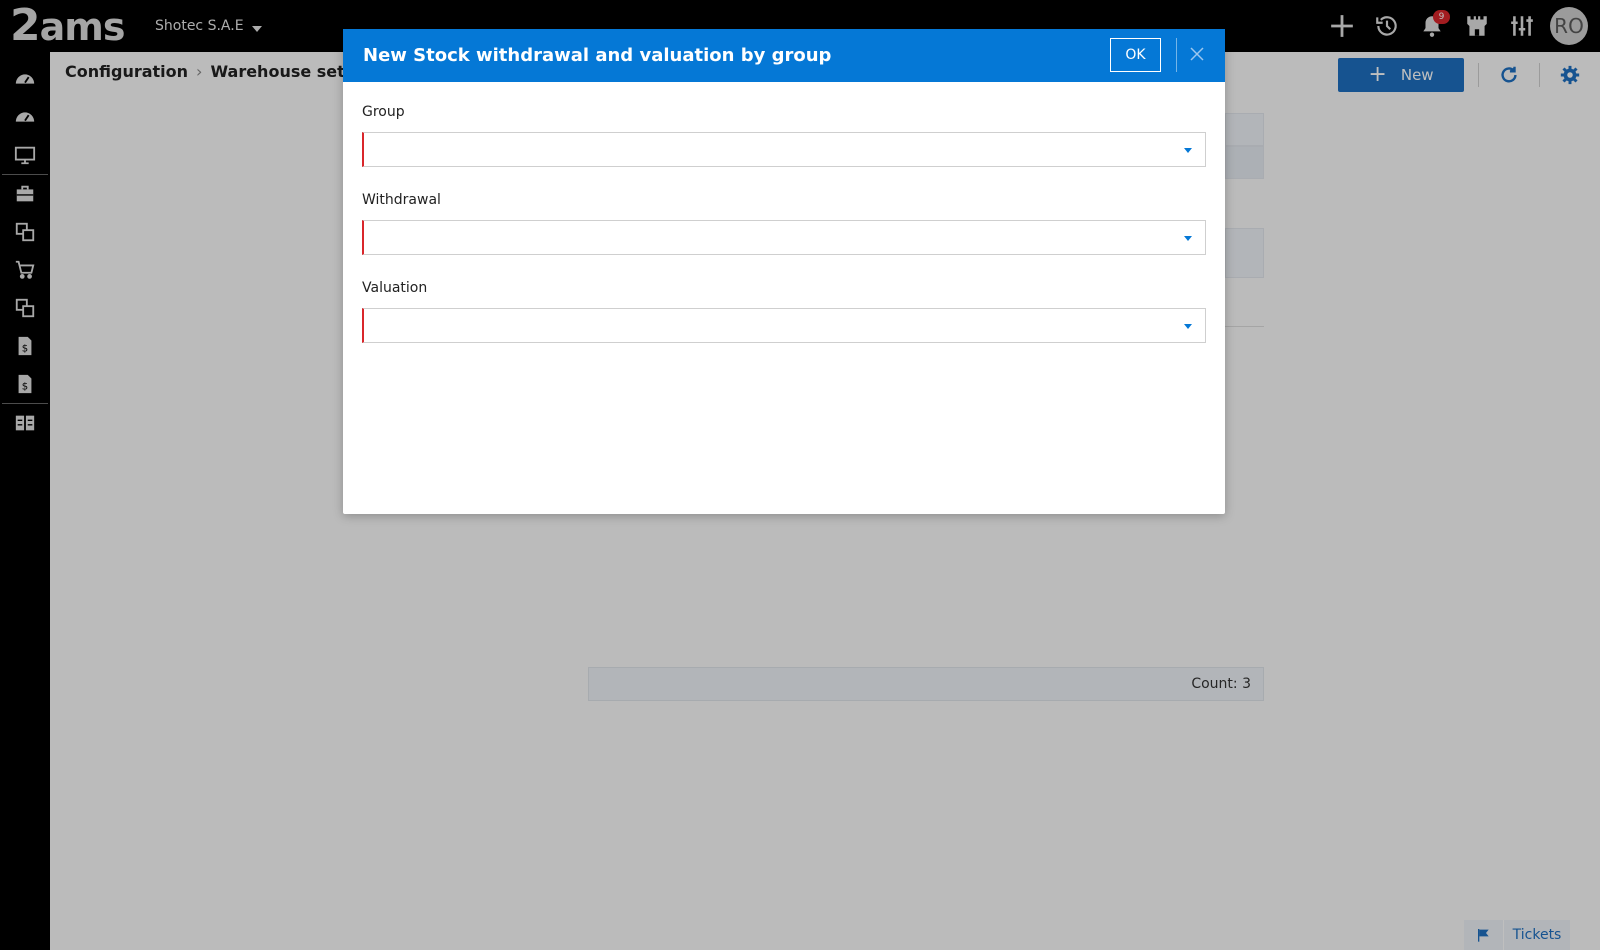  What do you see at coordinates (784, 325) in the screenshot?
I see `valuation-select` at bounding box center [784, 325].